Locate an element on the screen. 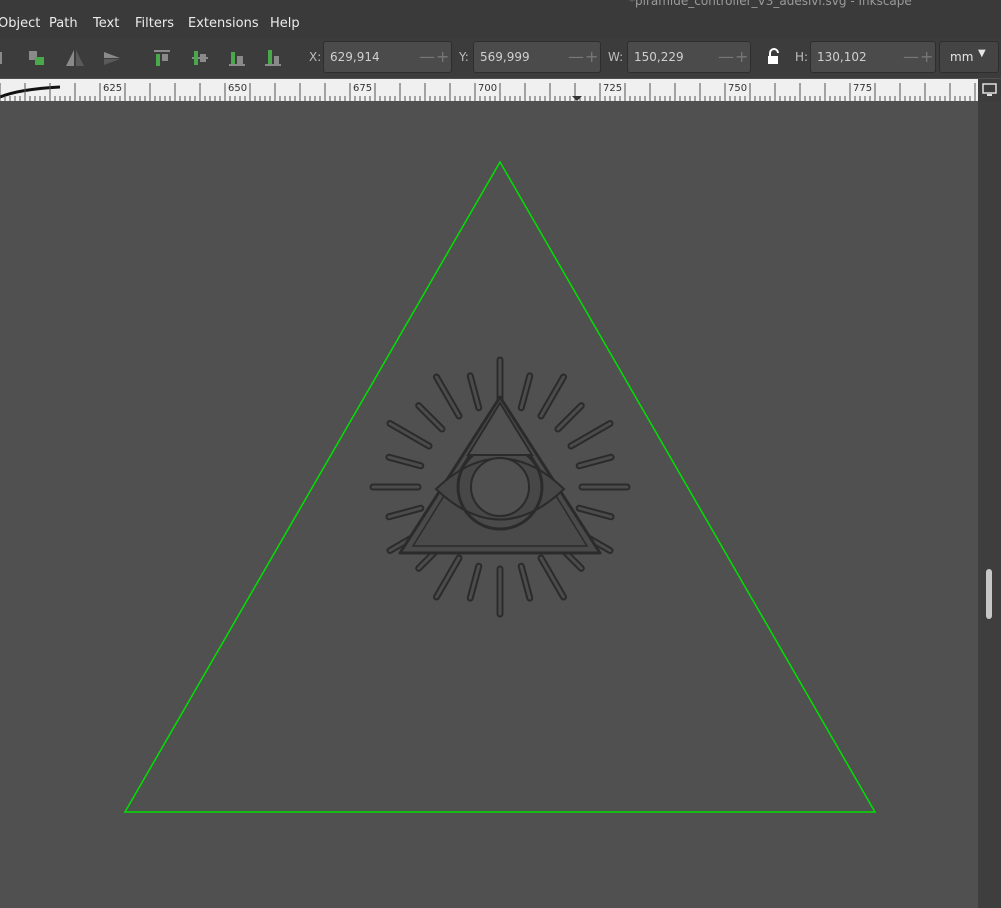  y-value: 569,999 is located at coordinates (505, 57).